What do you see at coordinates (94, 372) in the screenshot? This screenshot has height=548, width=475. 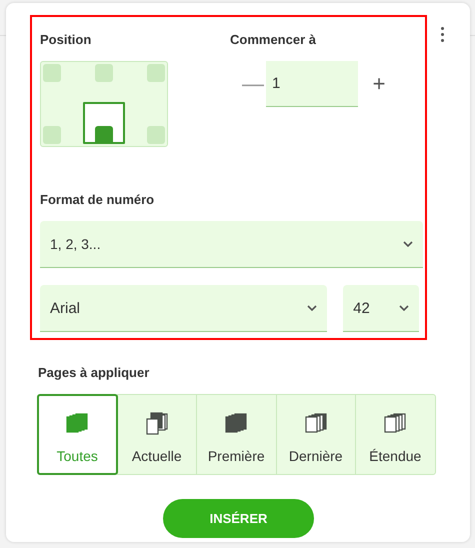 I see `pages-label: Pages à appliquer` at bounding box center [94, 372].